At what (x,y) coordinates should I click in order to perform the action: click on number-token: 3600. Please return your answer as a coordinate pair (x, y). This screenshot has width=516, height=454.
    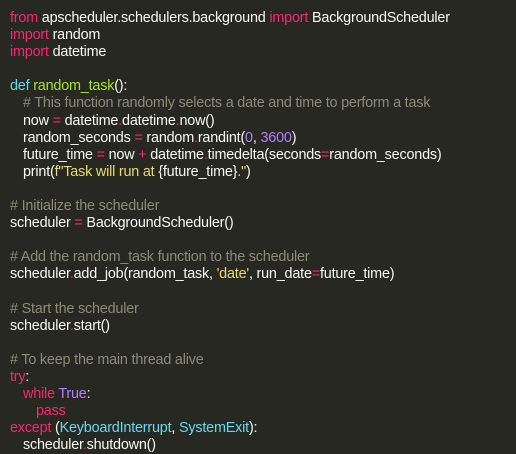
    Looking at the image, I should click on (276, 137).